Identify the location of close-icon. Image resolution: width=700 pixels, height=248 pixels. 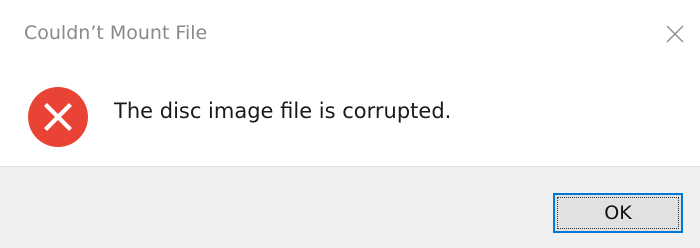
(675, 34).